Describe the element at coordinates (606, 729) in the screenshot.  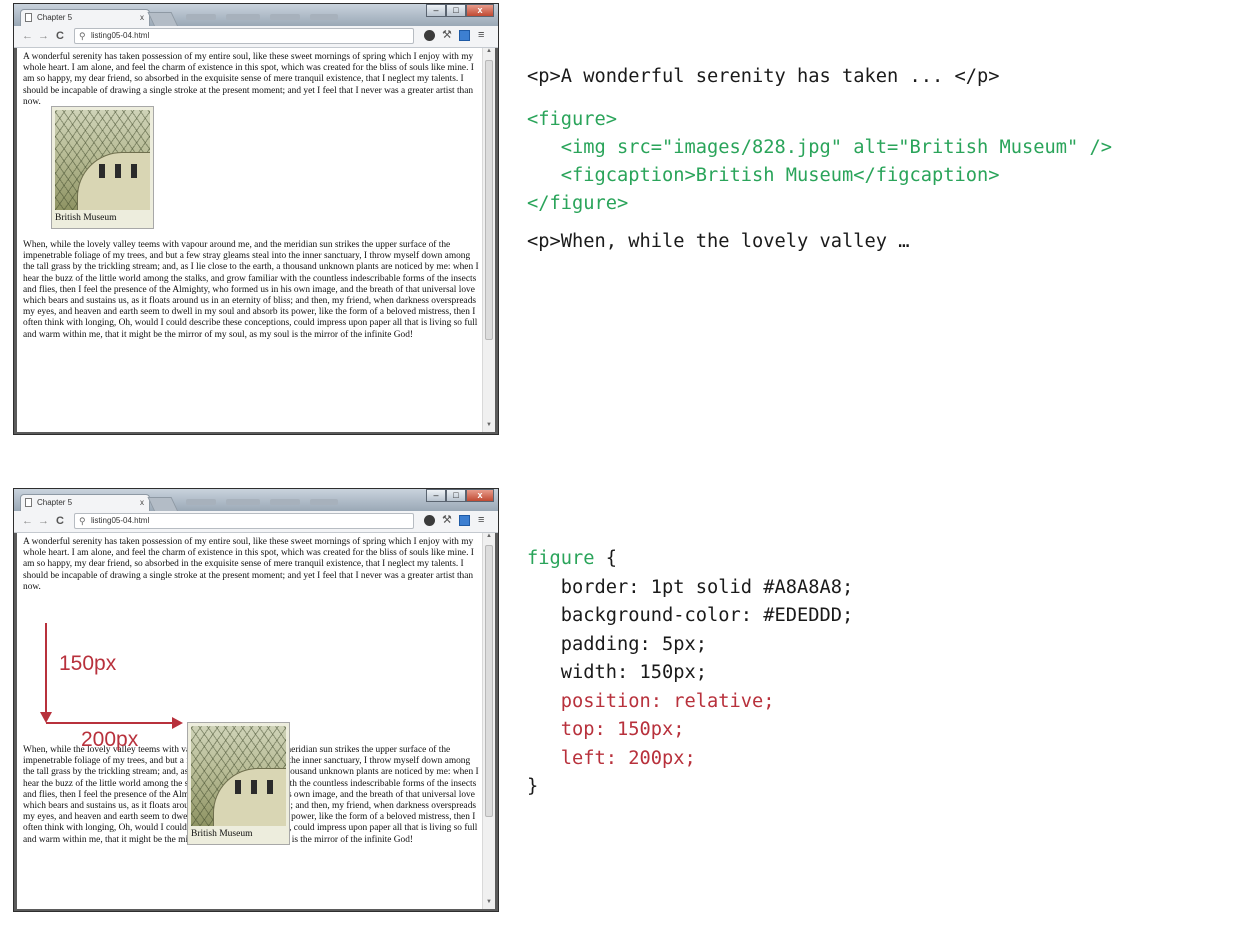
I see `code-line: top: 150px;` at that location.